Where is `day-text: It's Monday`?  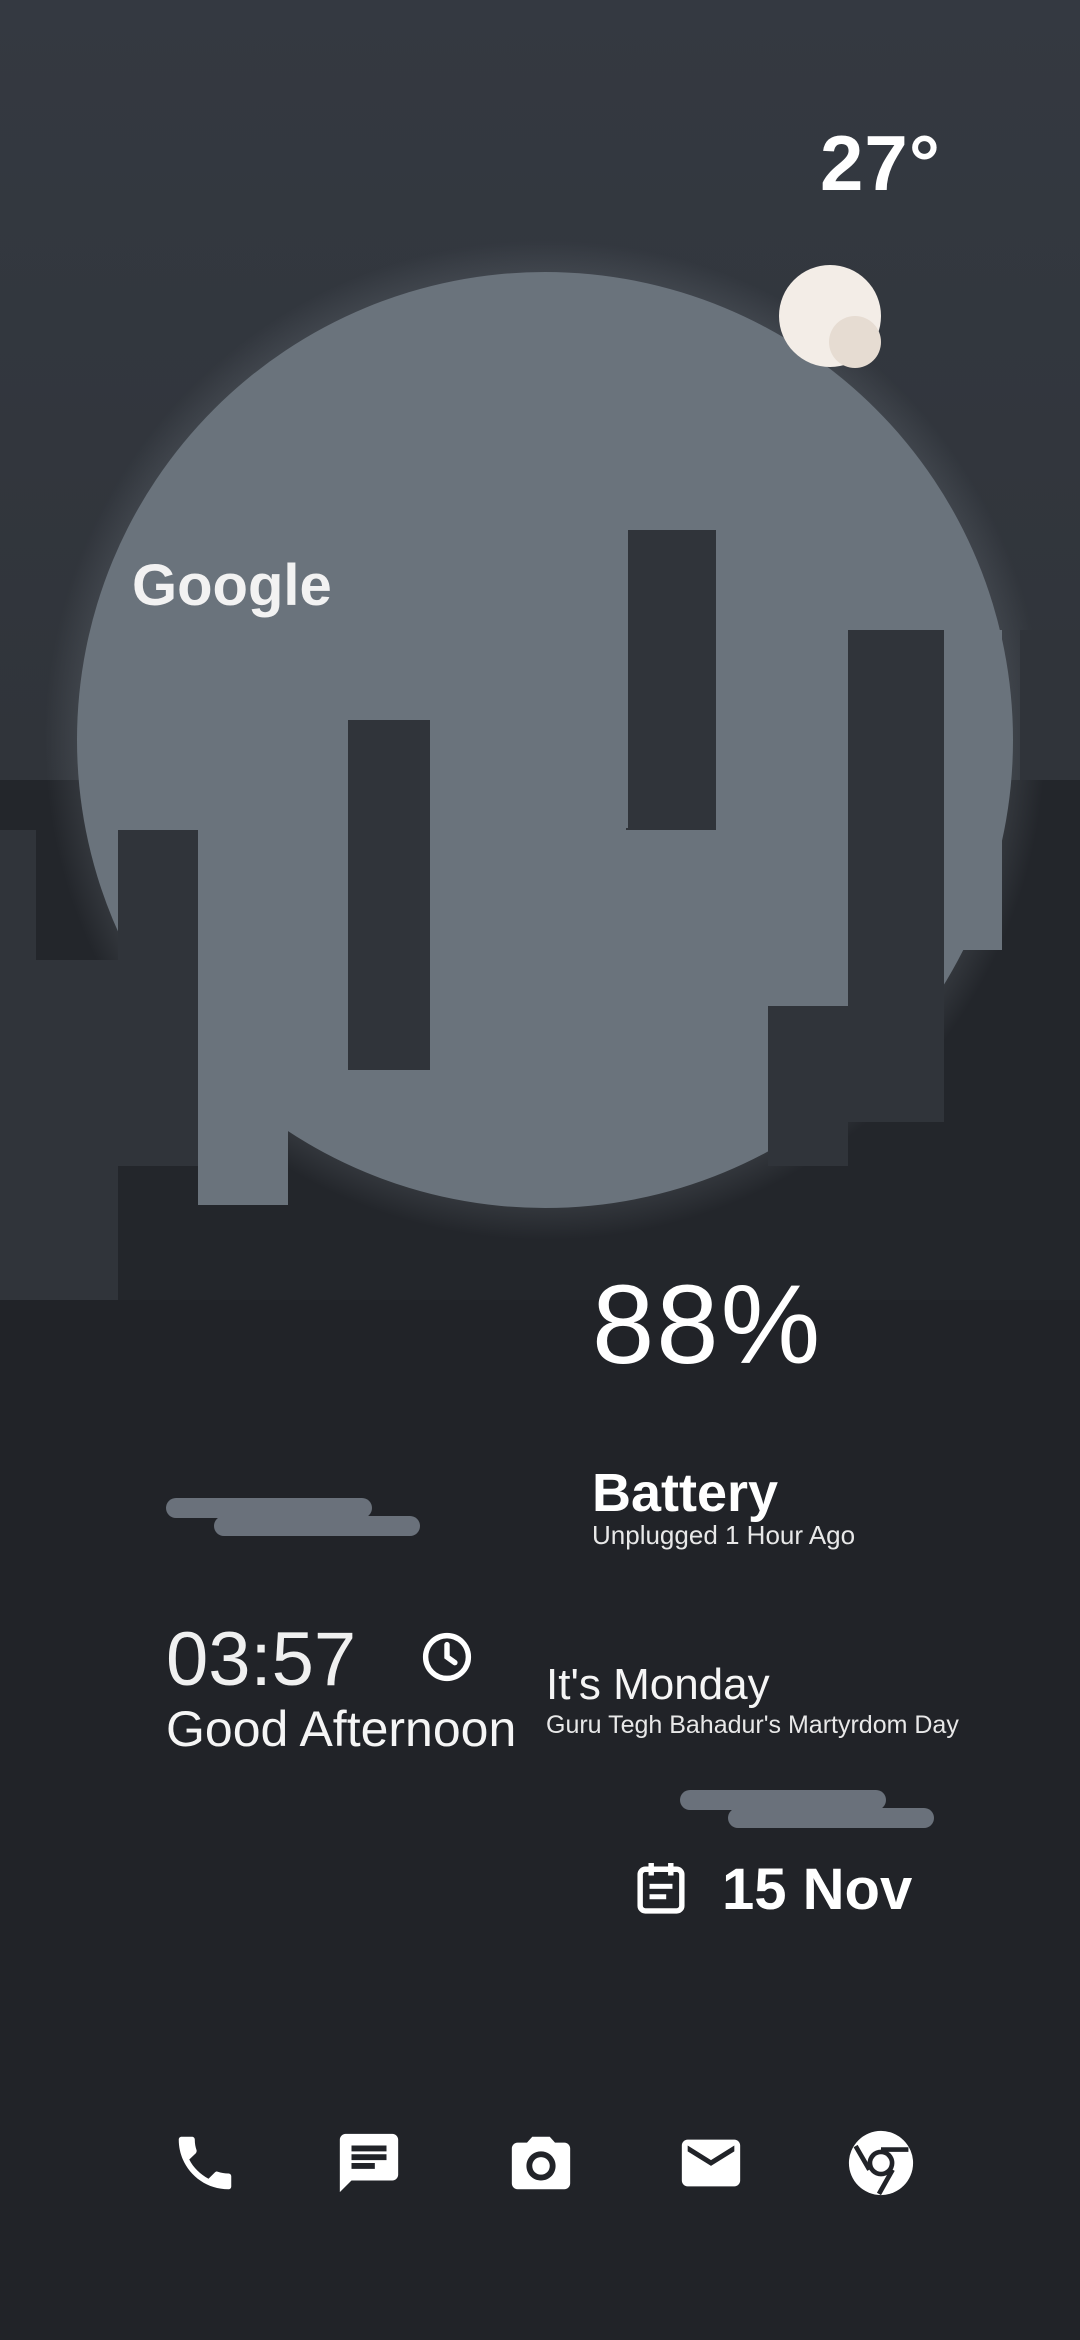 day-text: It's Monday is located at coordinates (658, 1685).